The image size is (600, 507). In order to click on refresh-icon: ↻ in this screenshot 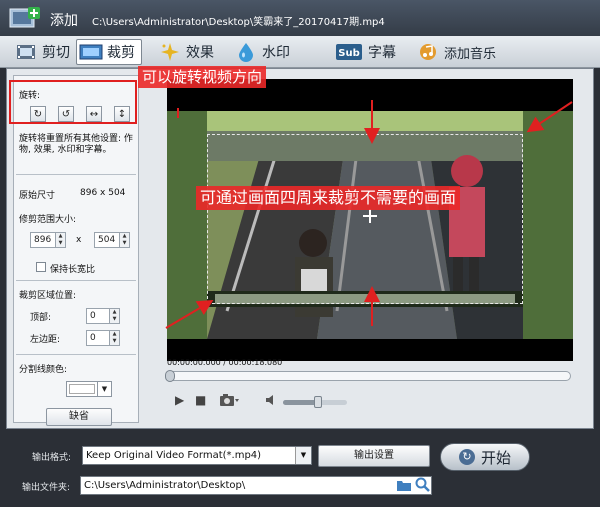, I will do `click(466, 457)`.